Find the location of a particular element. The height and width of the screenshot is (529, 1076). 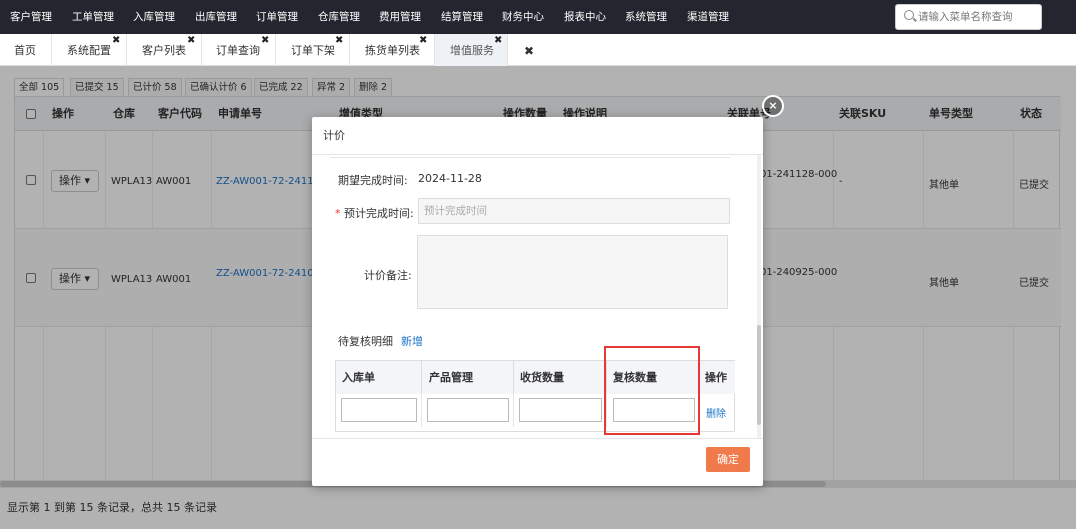

col-inbound: 入库单 is located at coordinates (379, 377).